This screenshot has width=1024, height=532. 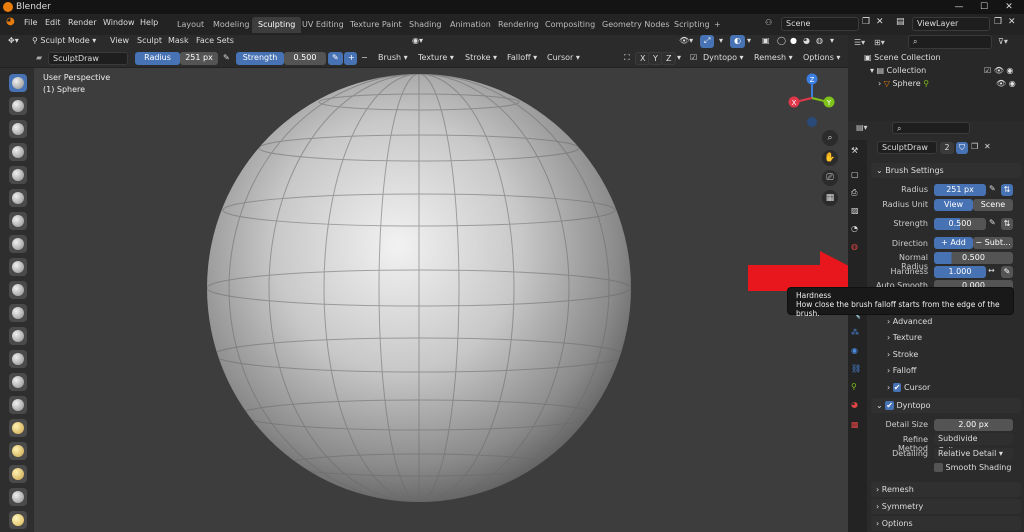 I want to click on sphere-row: › ▽ Sphere ⚲, so click(x=903, y=83).